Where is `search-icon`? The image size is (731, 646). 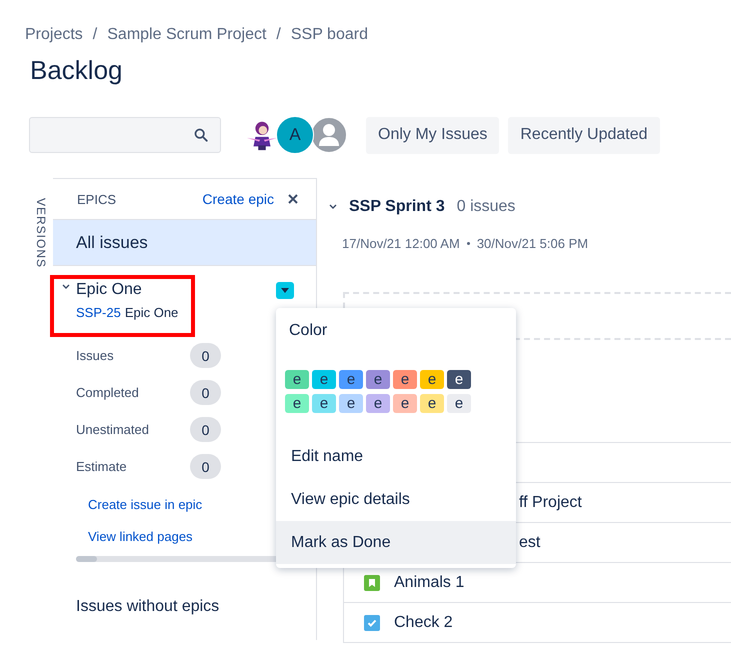 search-icon is located at coordinates (201, 135).